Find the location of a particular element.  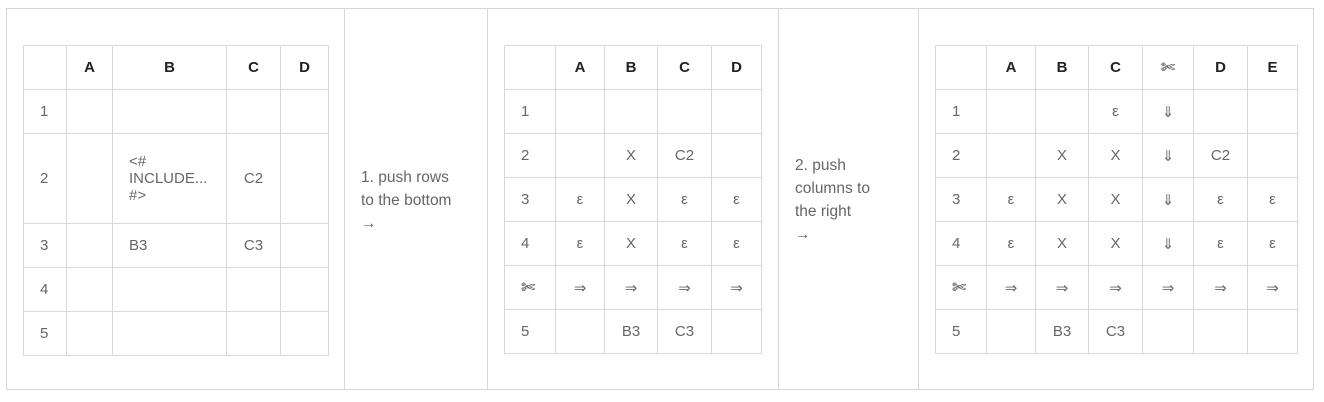

table-row: 4 is located at coordinates (176, 289).